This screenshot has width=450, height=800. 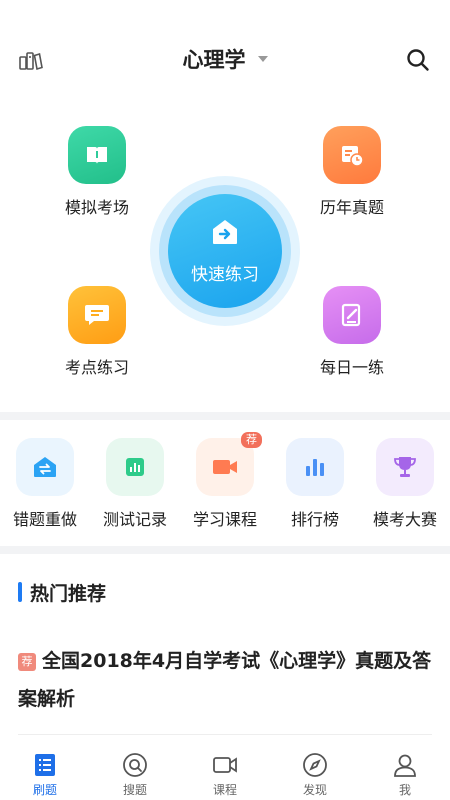 I want to click on nav-me: 我, so click(x=405, y=775).